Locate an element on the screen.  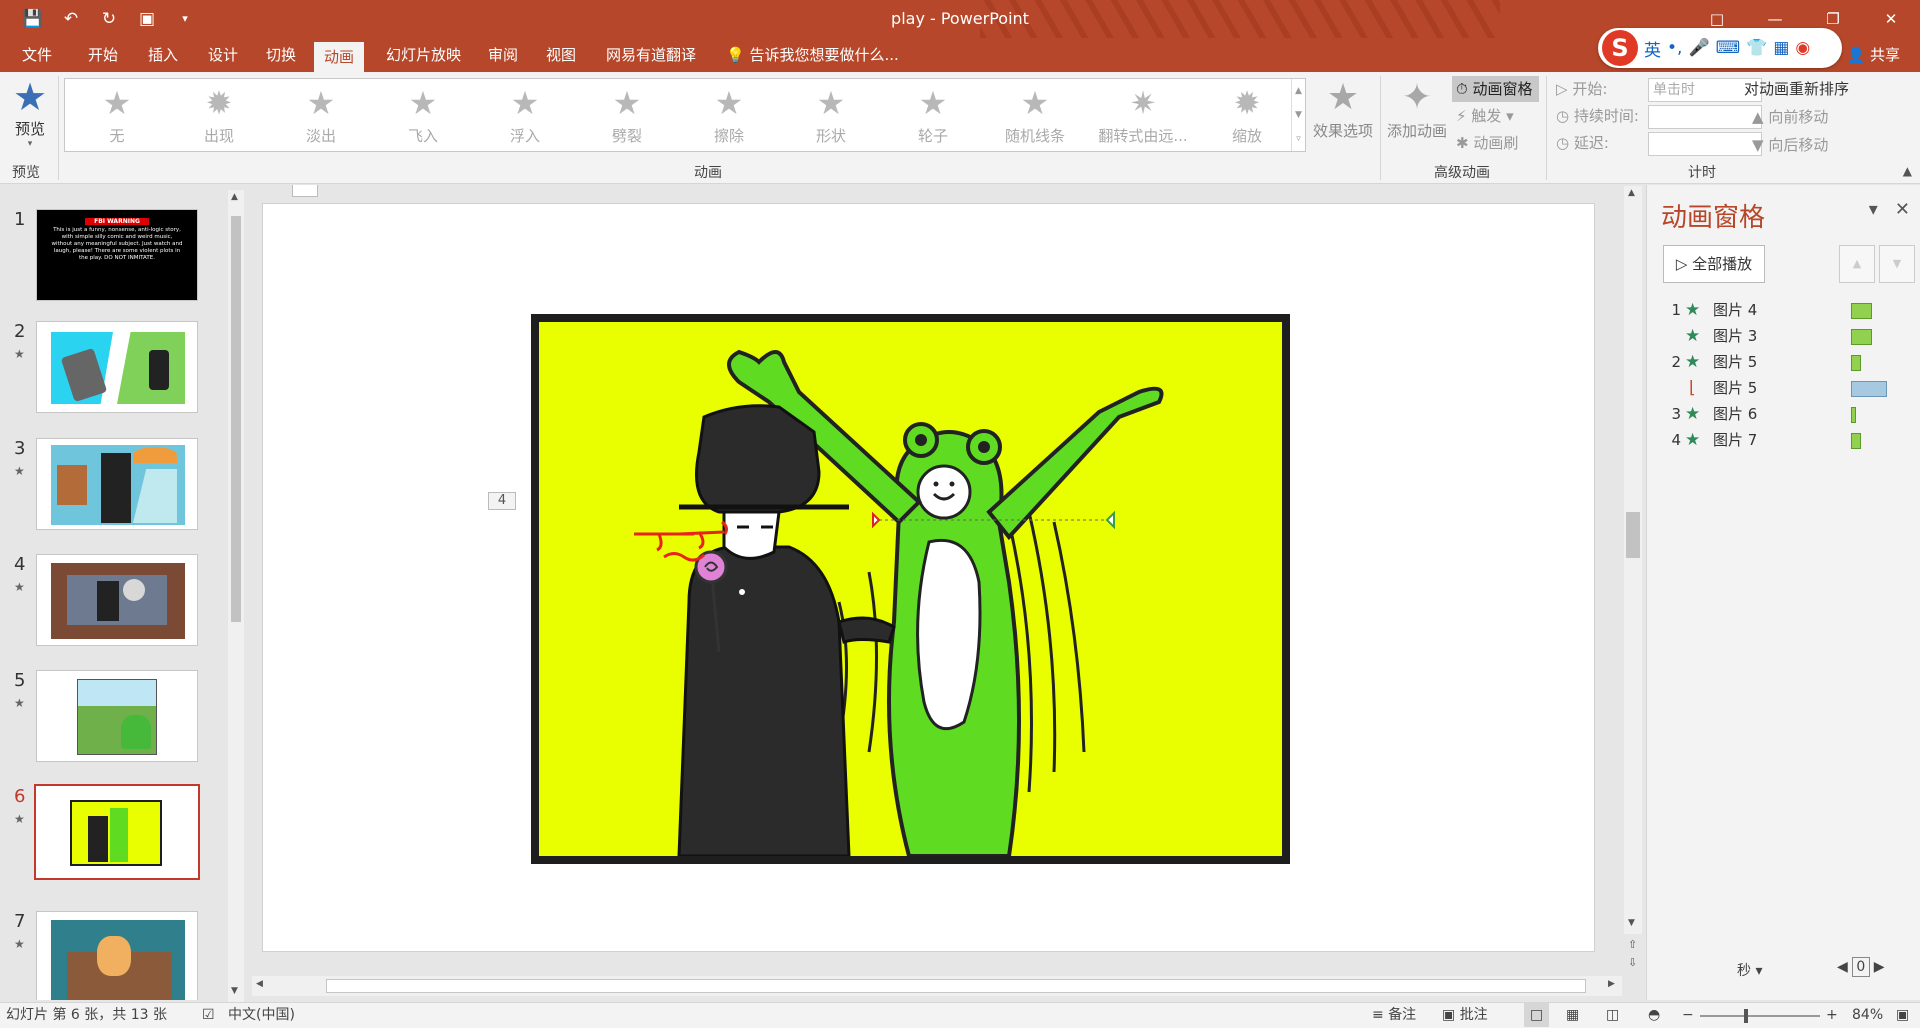
avatar-icon: ◉ is located at coordinates (1802, 48).